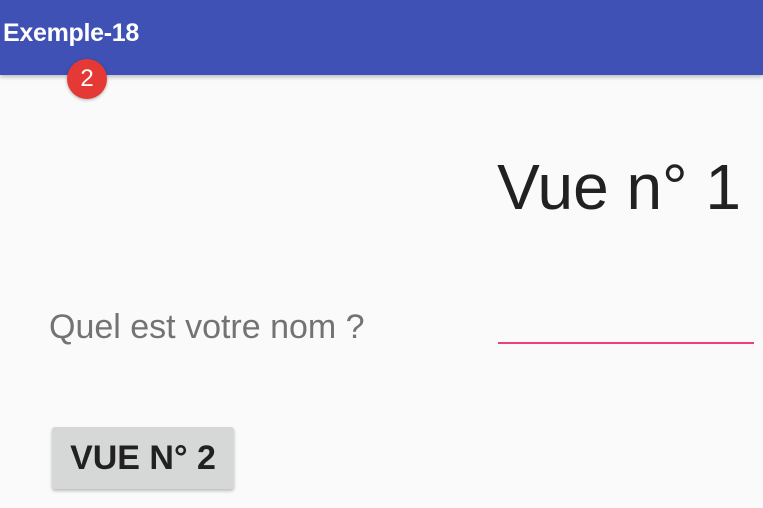  What do you see at coordinates (71, 33) in the screenshot?
I see `app-title: Exemple-18` at bounding box center [71, 33].